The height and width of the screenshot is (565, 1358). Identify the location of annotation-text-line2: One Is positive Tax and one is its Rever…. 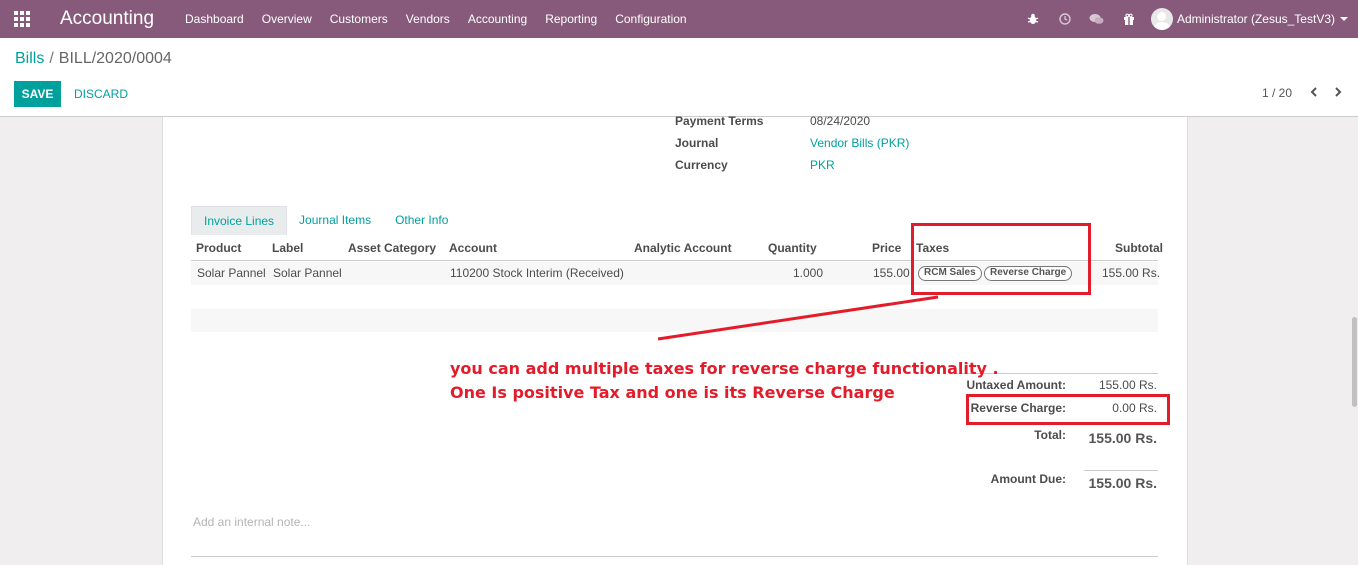
(672, 392).